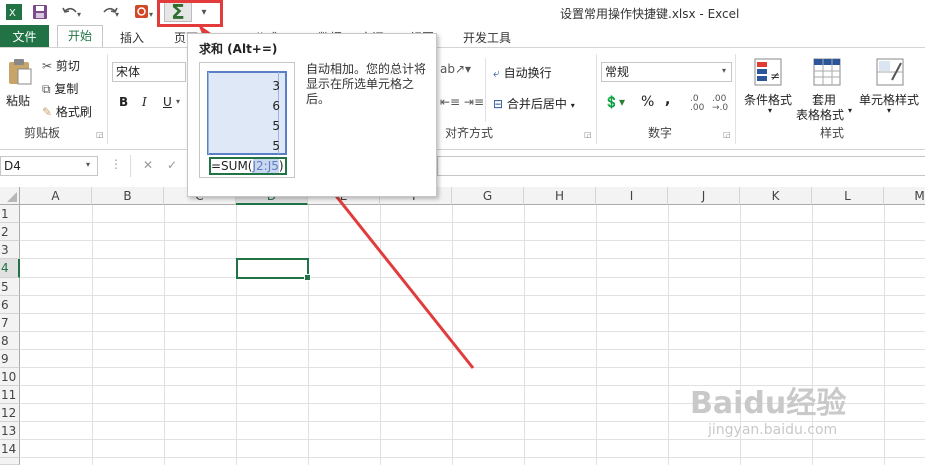 The height and width of the screenshot is (465, 925). I want to click on watermark: Baidu经验 jingyan.baidu.com, so click(768, 408).